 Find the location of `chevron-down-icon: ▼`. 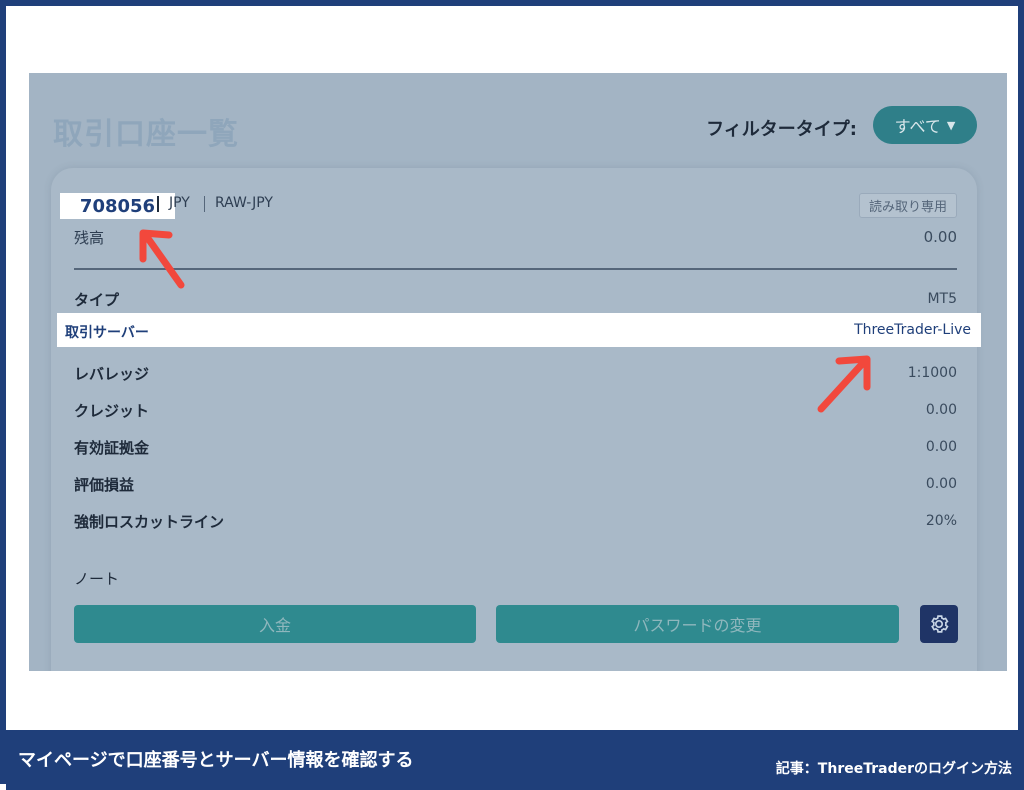

chevron-down-icon: ▼ is located at coordinates (951, 125).